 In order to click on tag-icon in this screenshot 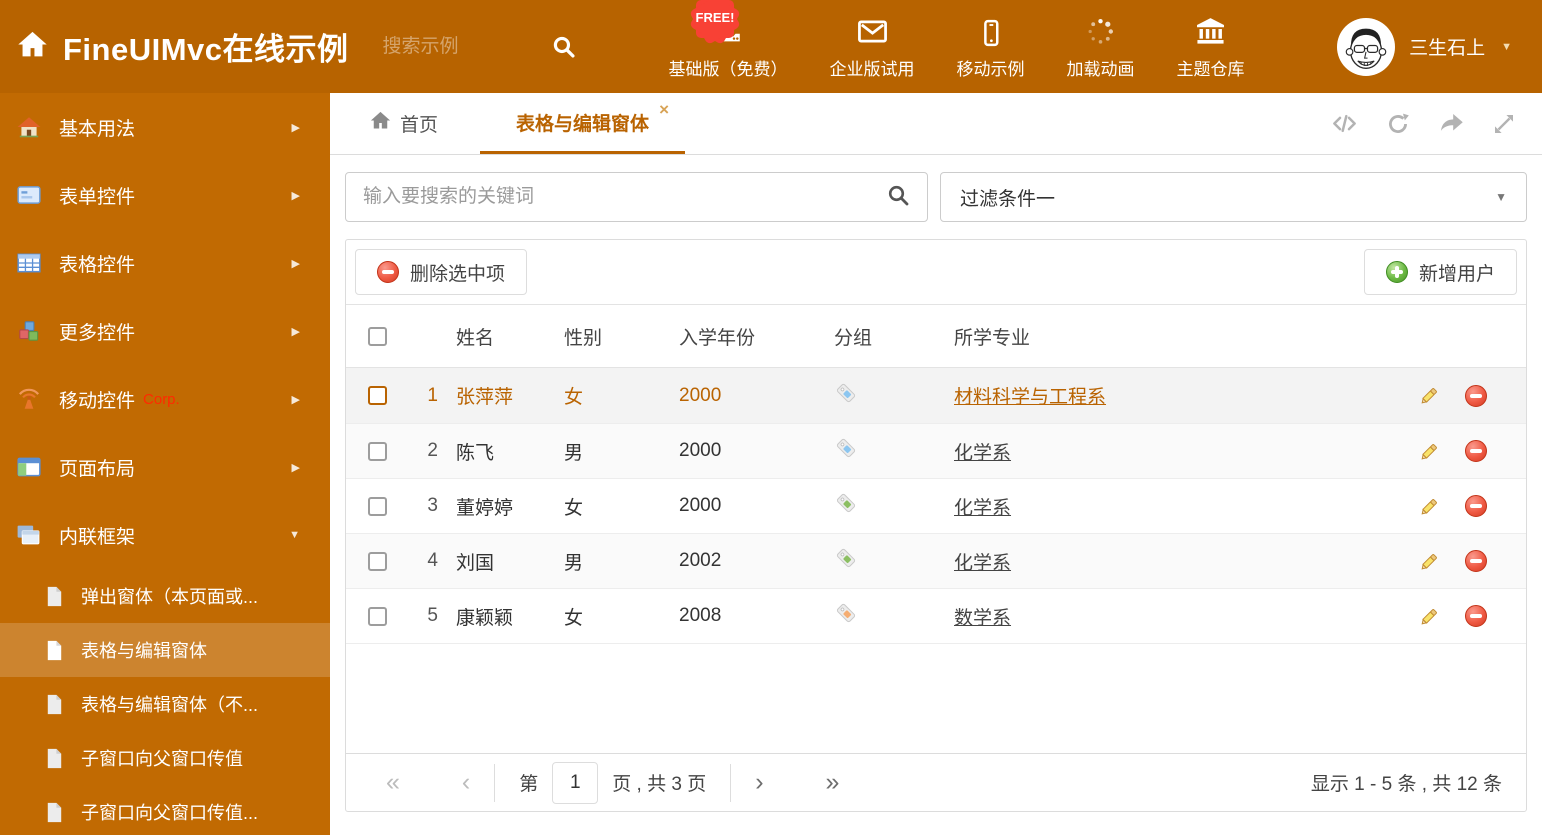, I will do `click(846, 616)`.